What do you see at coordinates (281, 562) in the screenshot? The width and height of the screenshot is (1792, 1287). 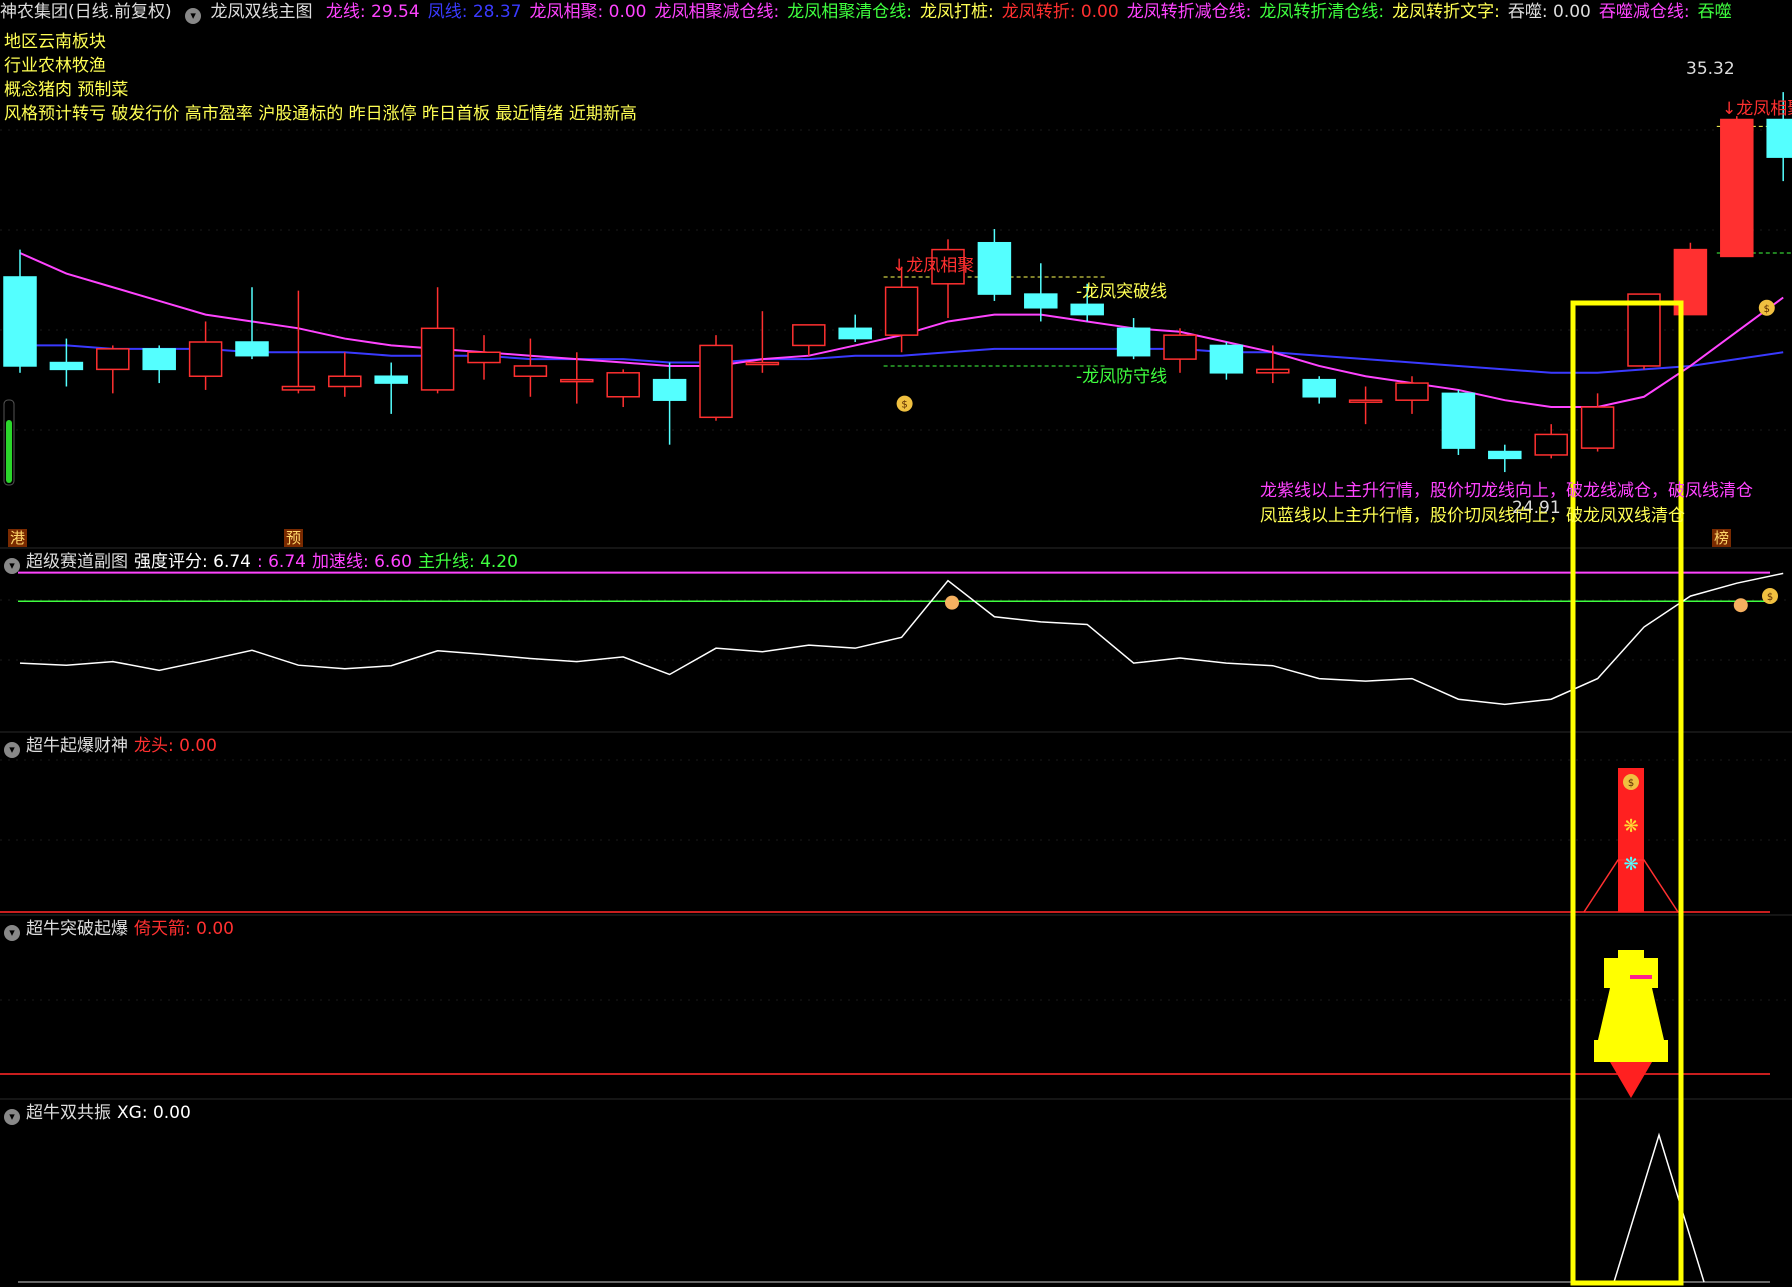 I see `panel-value-1: : 6.74` at bounding box center [281, 562].